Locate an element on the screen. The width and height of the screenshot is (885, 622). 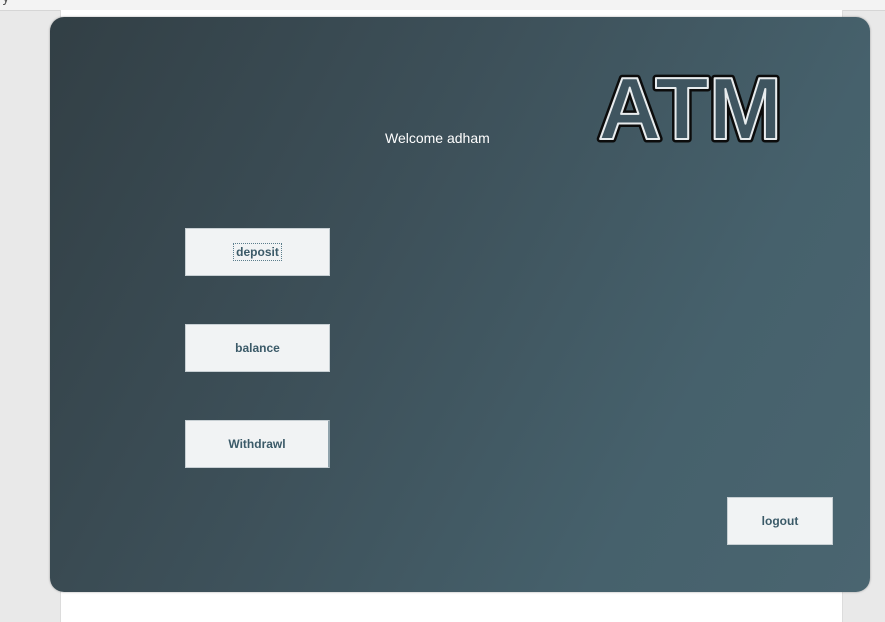
withdraw-button: Withdrawl is located at coordinates (257, 444).